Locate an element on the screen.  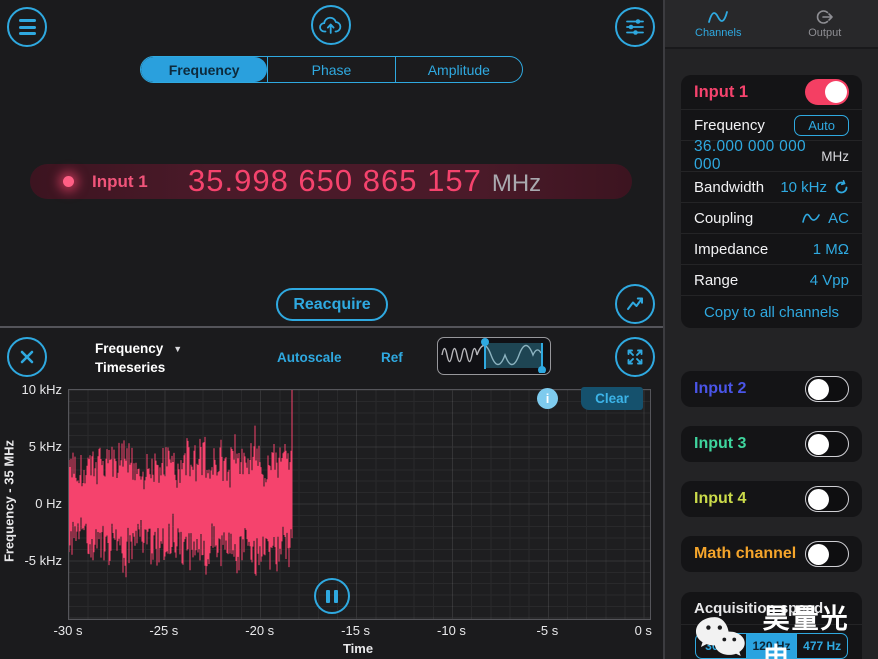
timeseries-title-line1: Frequency is located at coordinates (129, 348).